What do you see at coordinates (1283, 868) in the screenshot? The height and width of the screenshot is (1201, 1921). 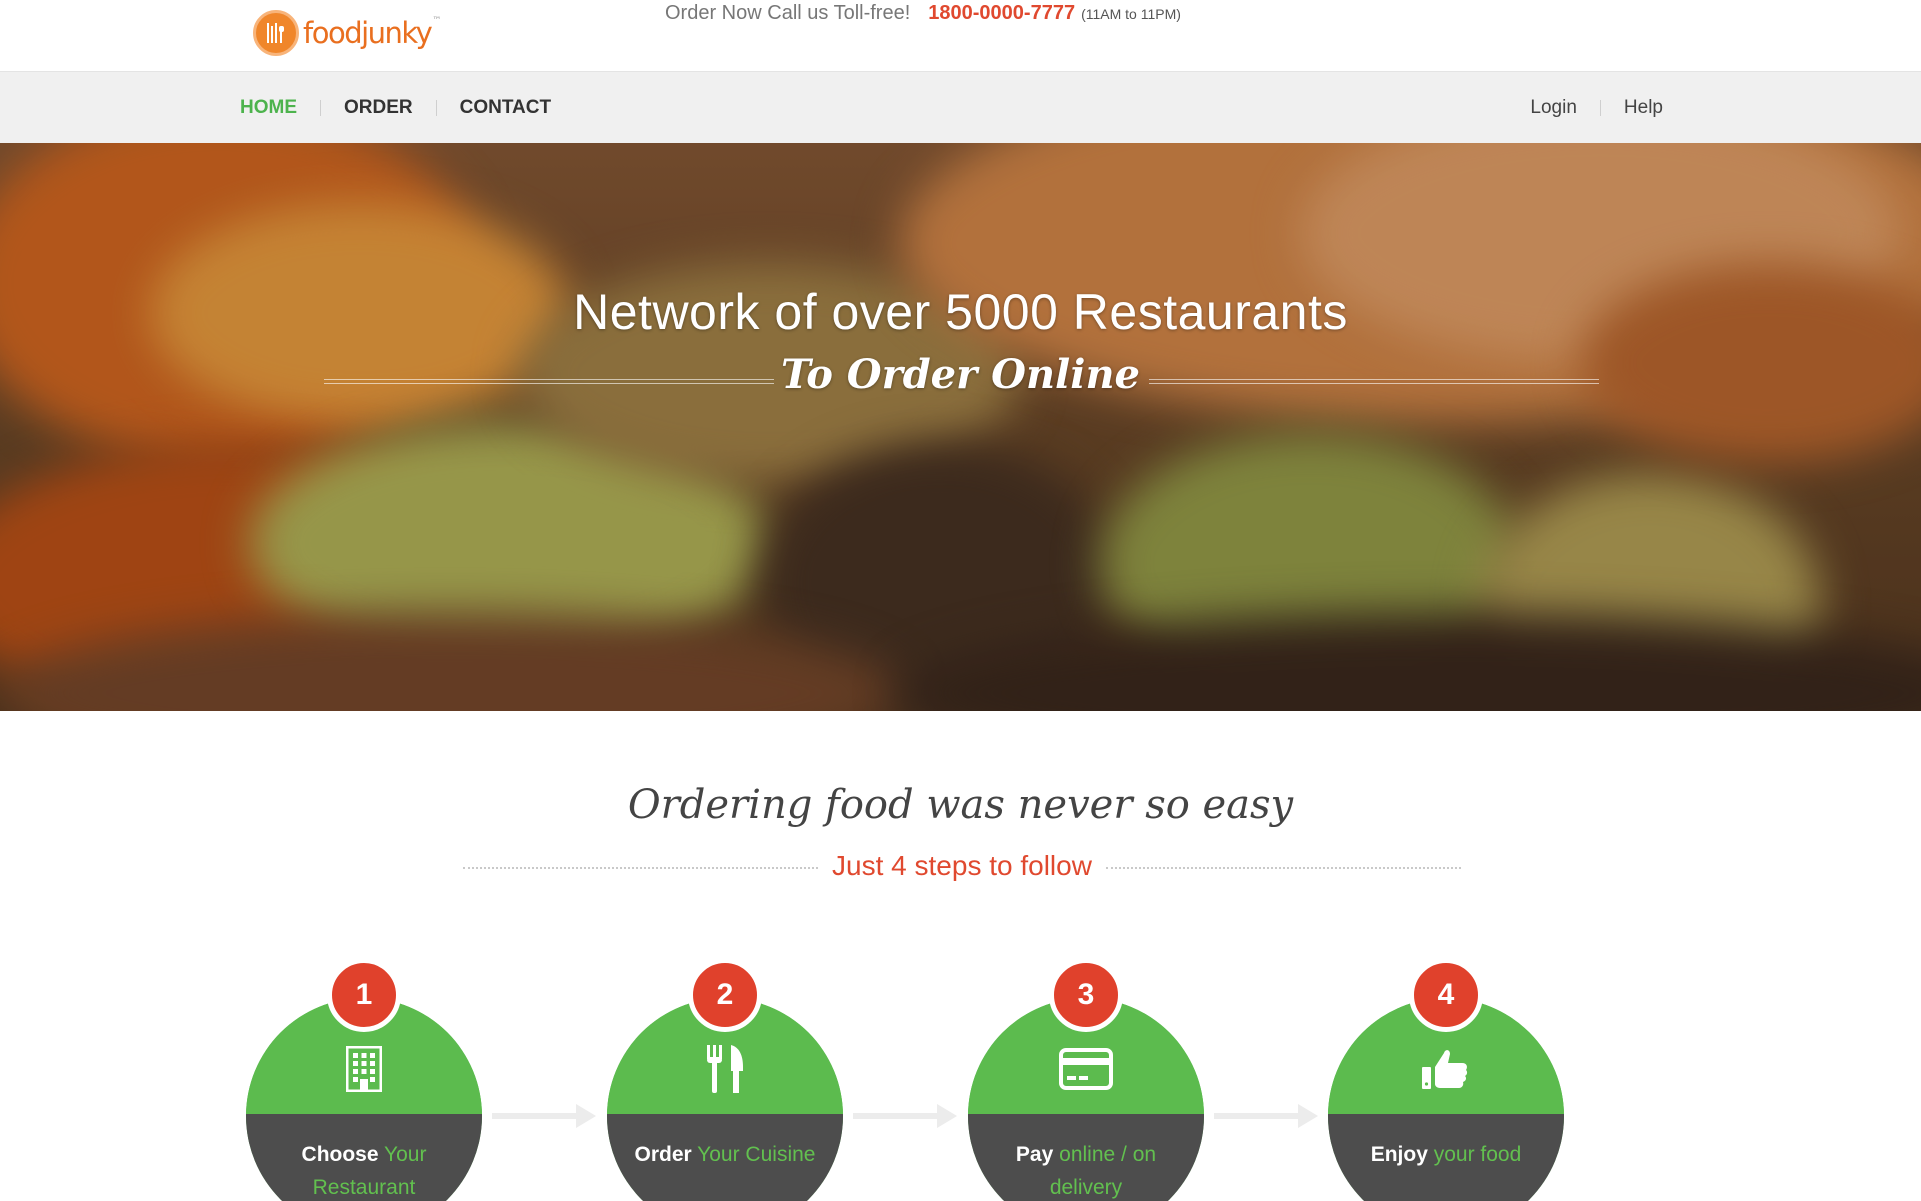 I see `dotted-divider-right` at bounding box center [1283, 868].